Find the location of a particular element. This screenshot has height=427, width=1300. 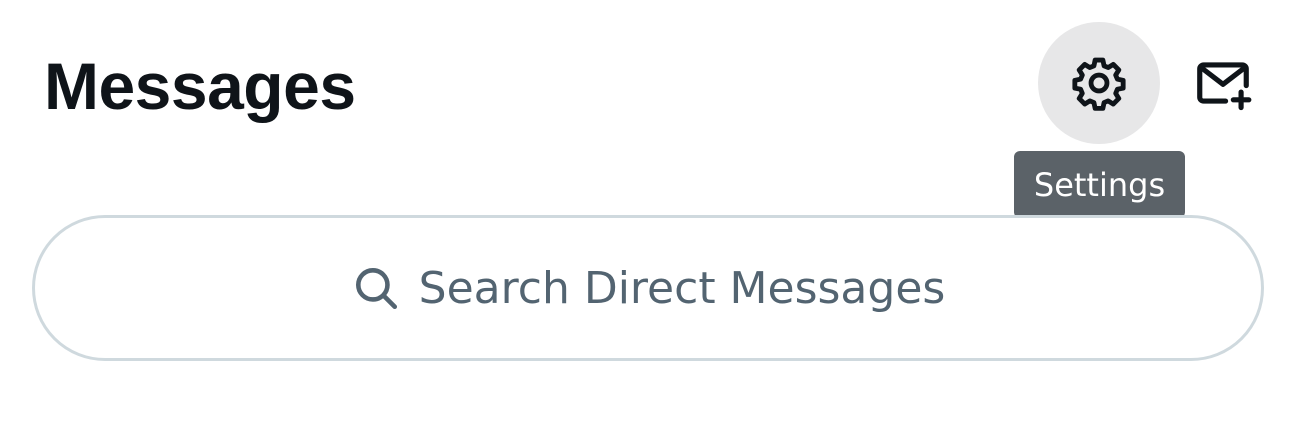

gear-icon is located at coordinates (1099, 84).